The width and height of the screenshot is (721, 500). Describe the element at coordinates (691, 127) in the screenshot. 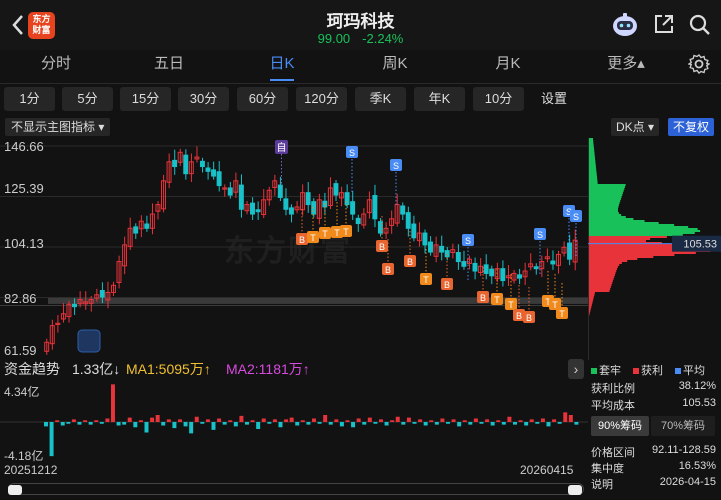

I see `adjustment-button: 不复权` at that location.